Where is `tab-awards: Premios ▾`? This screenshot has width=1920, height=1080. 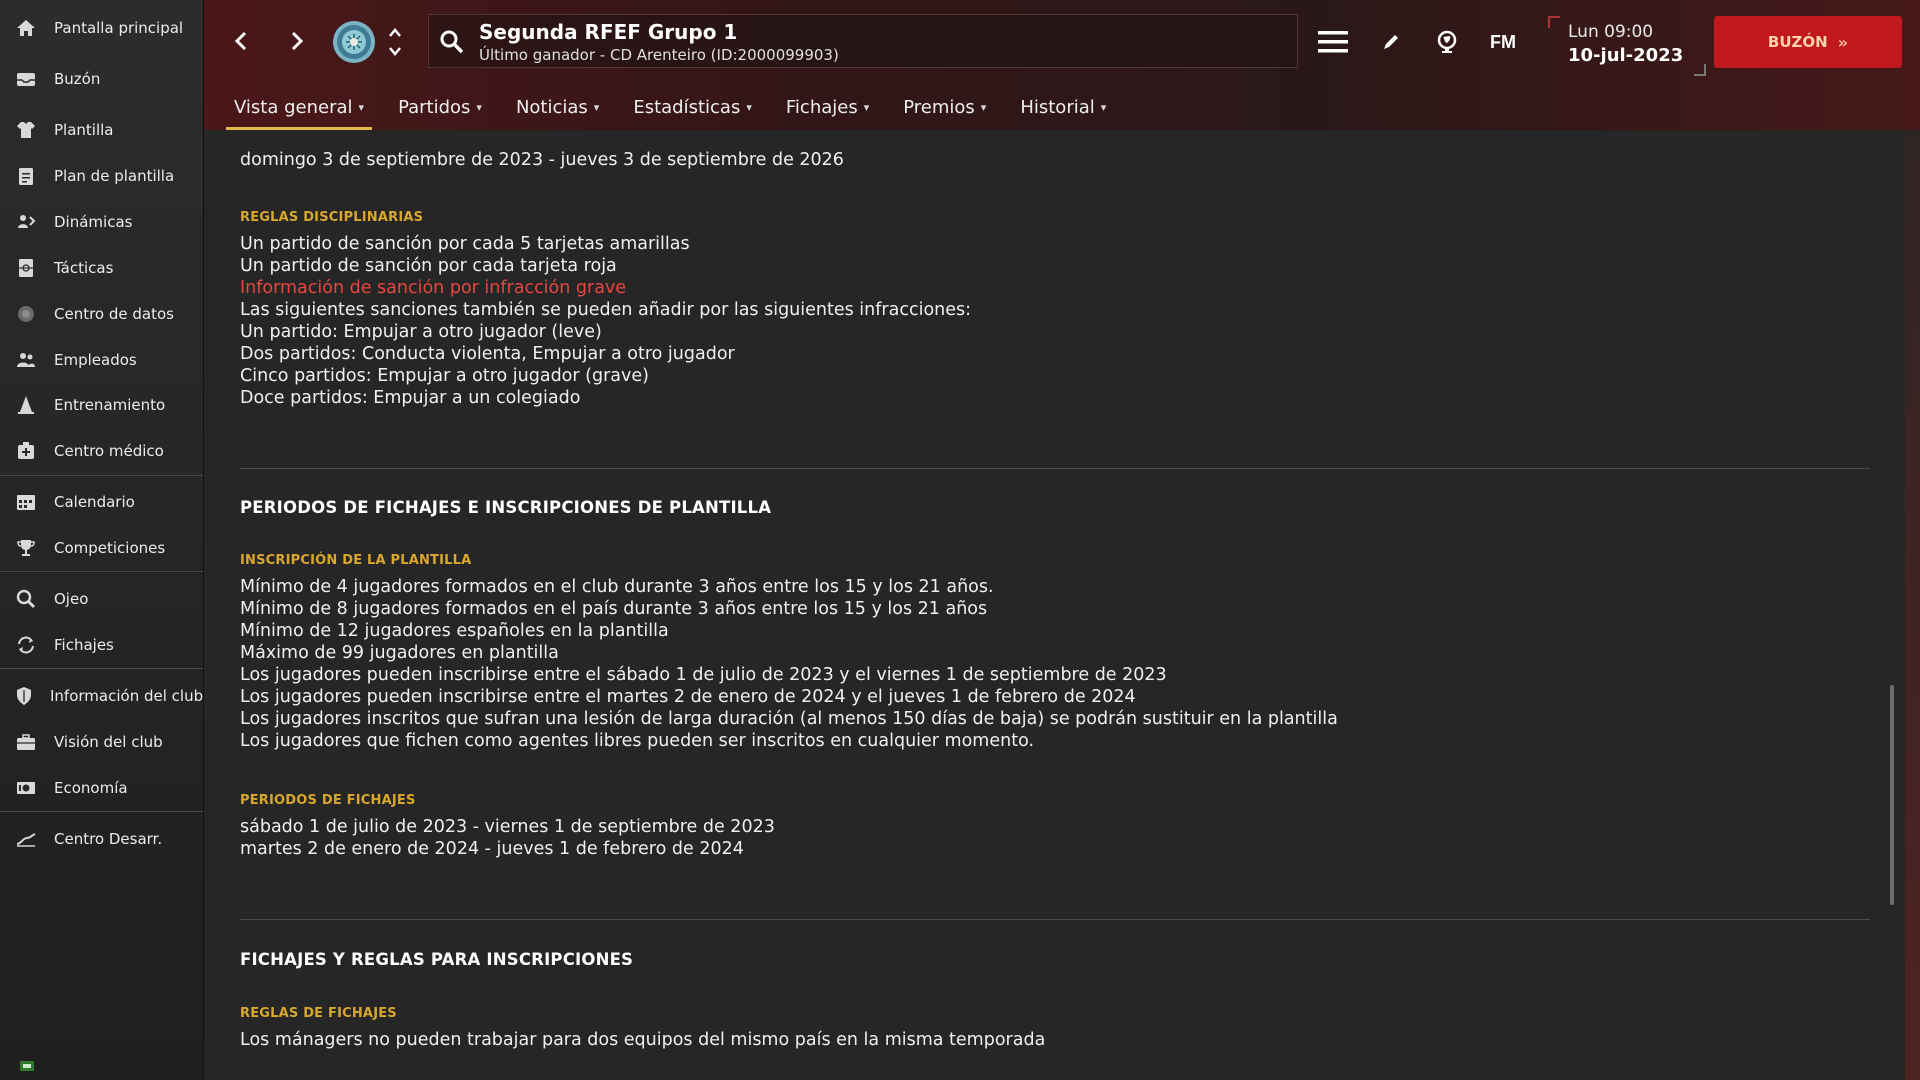
tab-awards: Premios ▾ is located at coordinates (944, 107).